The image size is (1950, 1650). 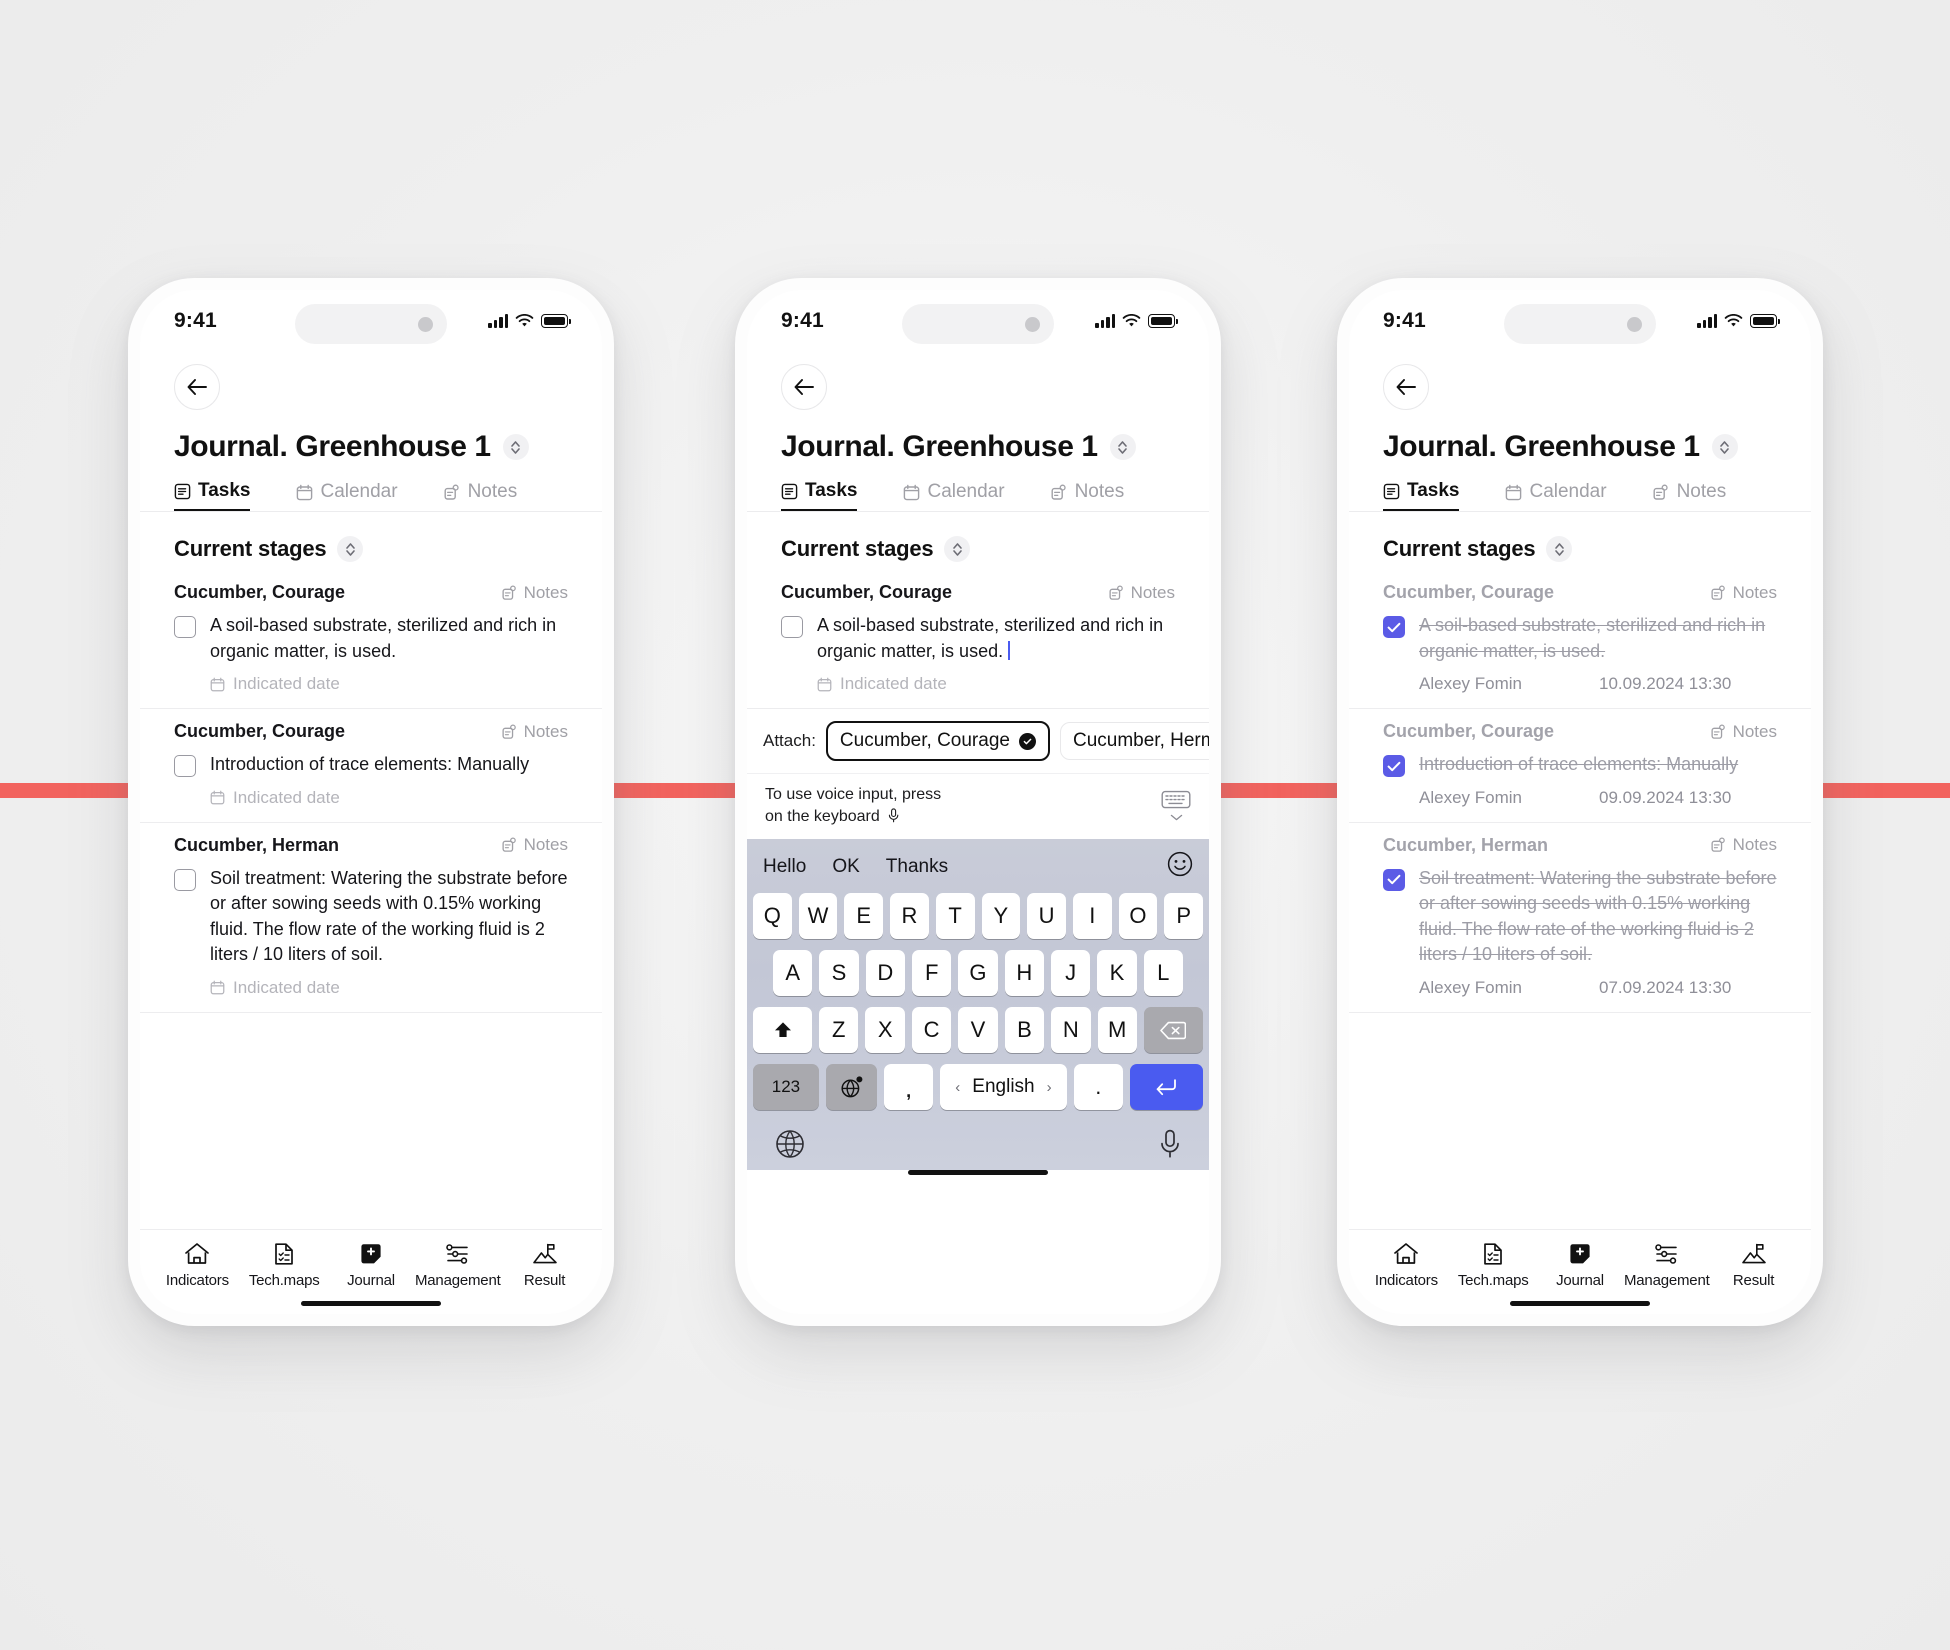 What do you see at coordinates (885, 1030) in the screenshot?
I see `key-x: X` at bounding box center [885, 1030].